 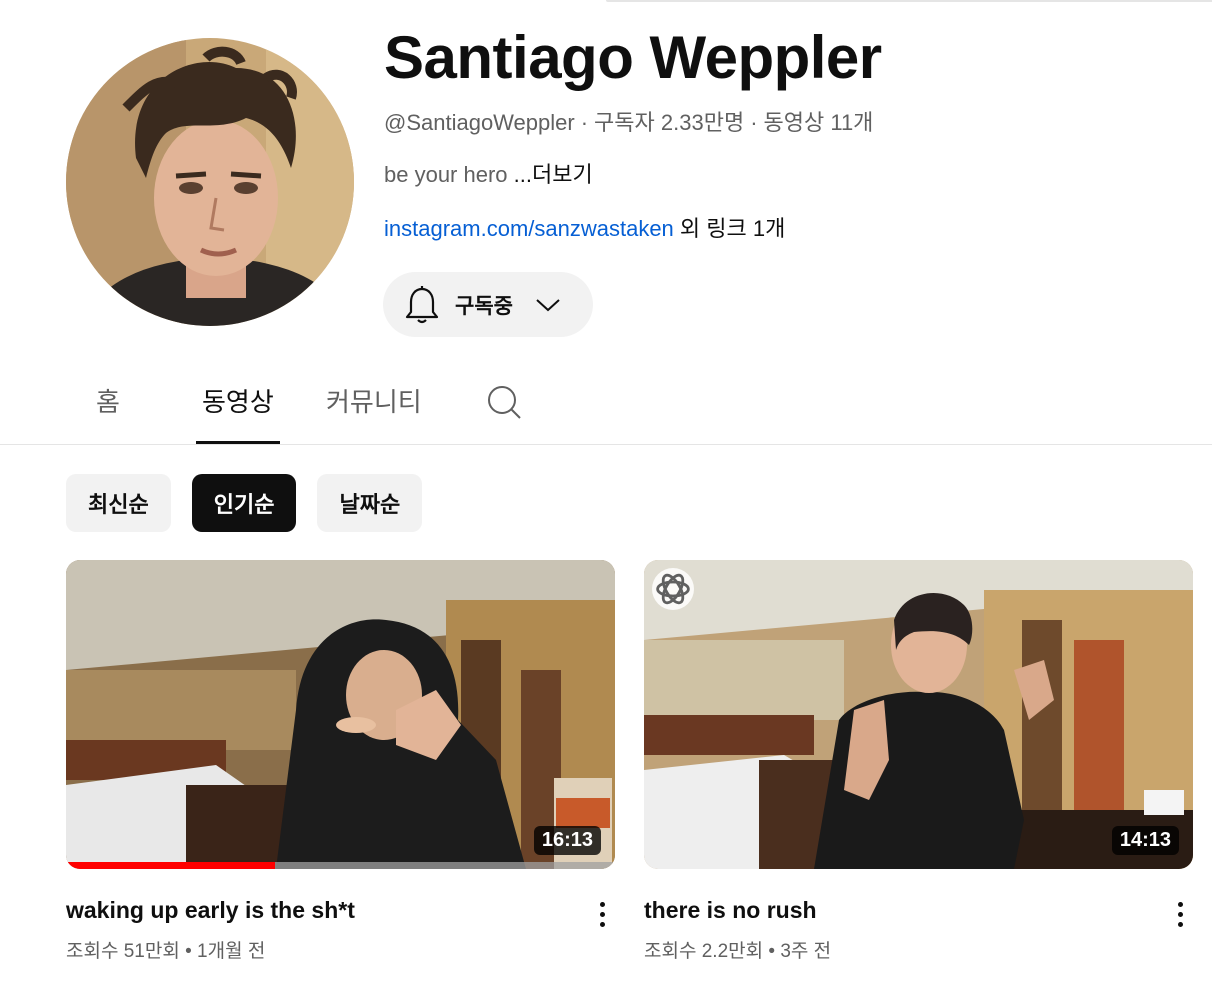 I want to click on video-thumbnail: 14:13, so click(x=918, y=714).